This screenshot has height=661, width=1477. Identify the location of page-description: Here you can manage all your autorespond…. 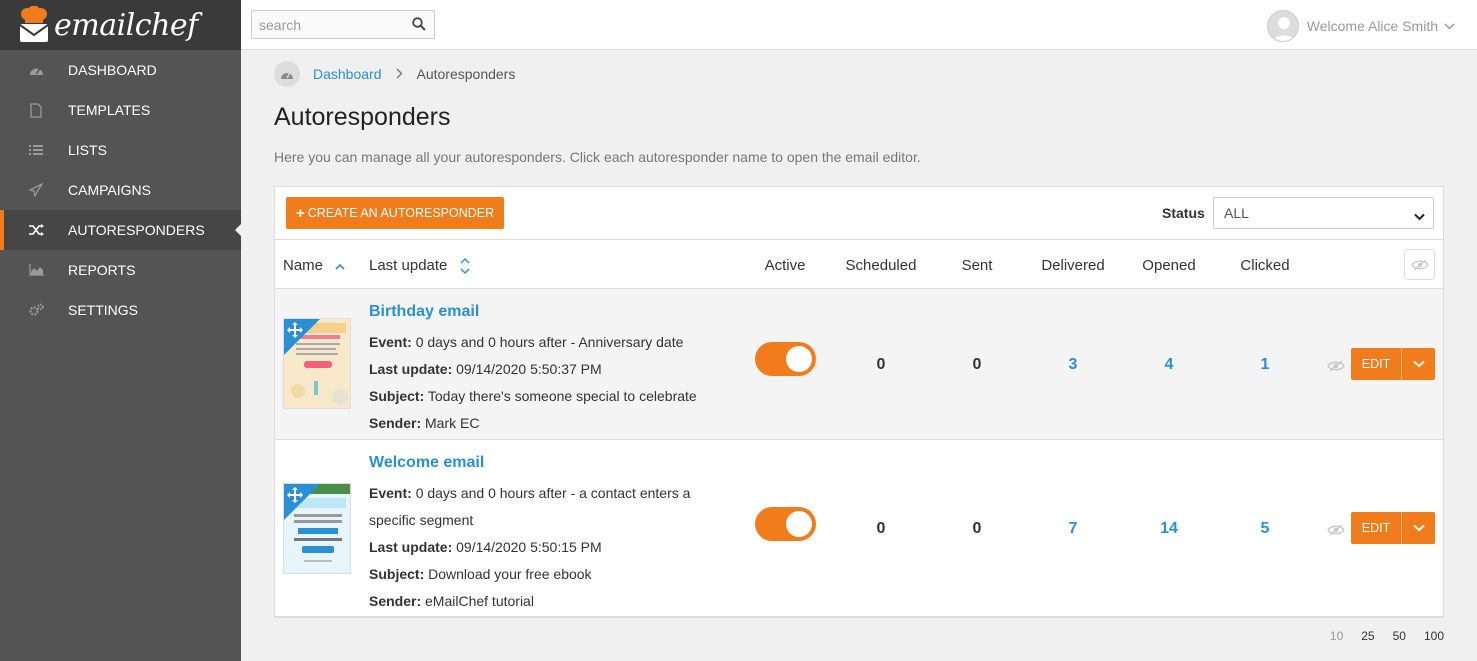
(597, 157).